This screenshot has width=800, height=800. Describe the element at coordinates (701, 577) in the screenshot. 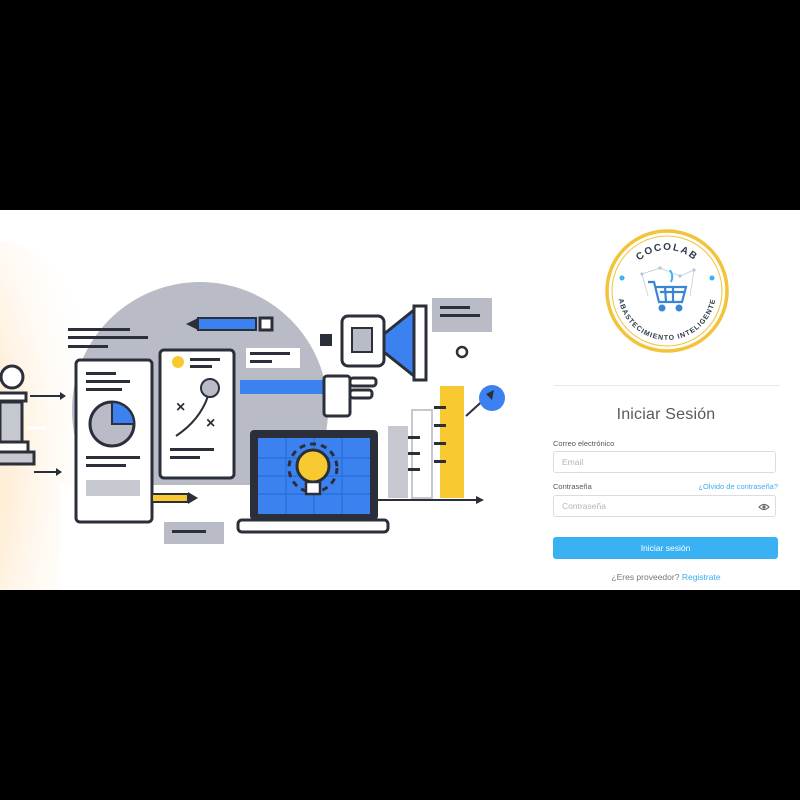

I see `register-link: Registrate` at that location.